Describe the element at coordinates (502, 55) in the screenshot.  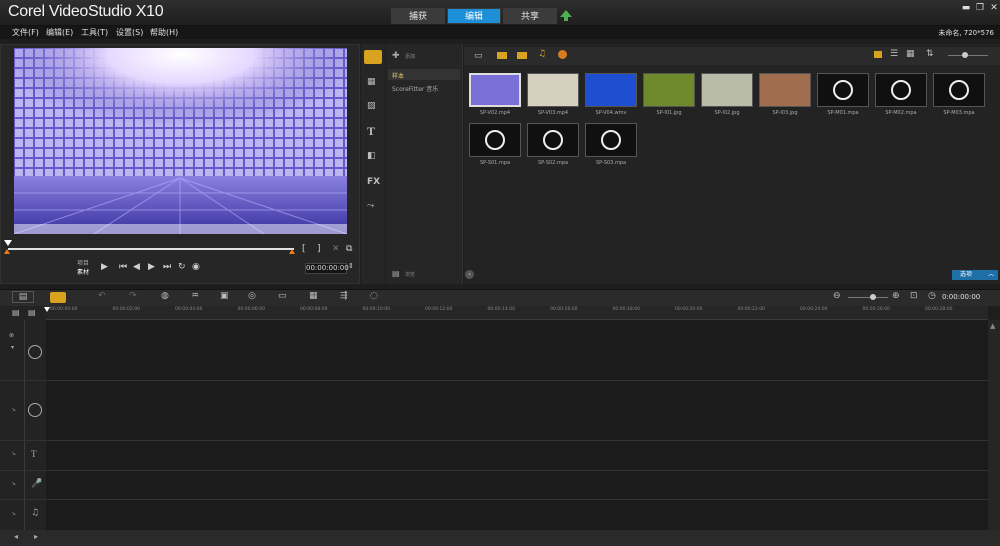
I see `show-video-icon` at that location.